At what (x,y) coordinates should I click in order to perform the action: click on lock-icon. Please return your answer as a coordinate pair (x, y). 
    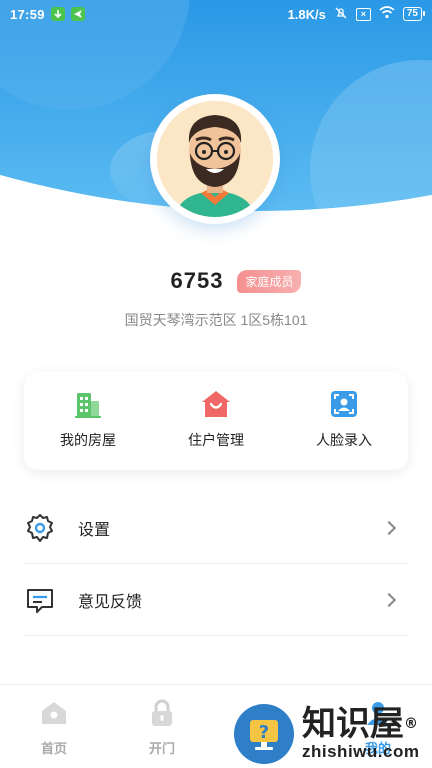
    Looking at the image, I should click on (162, 715).